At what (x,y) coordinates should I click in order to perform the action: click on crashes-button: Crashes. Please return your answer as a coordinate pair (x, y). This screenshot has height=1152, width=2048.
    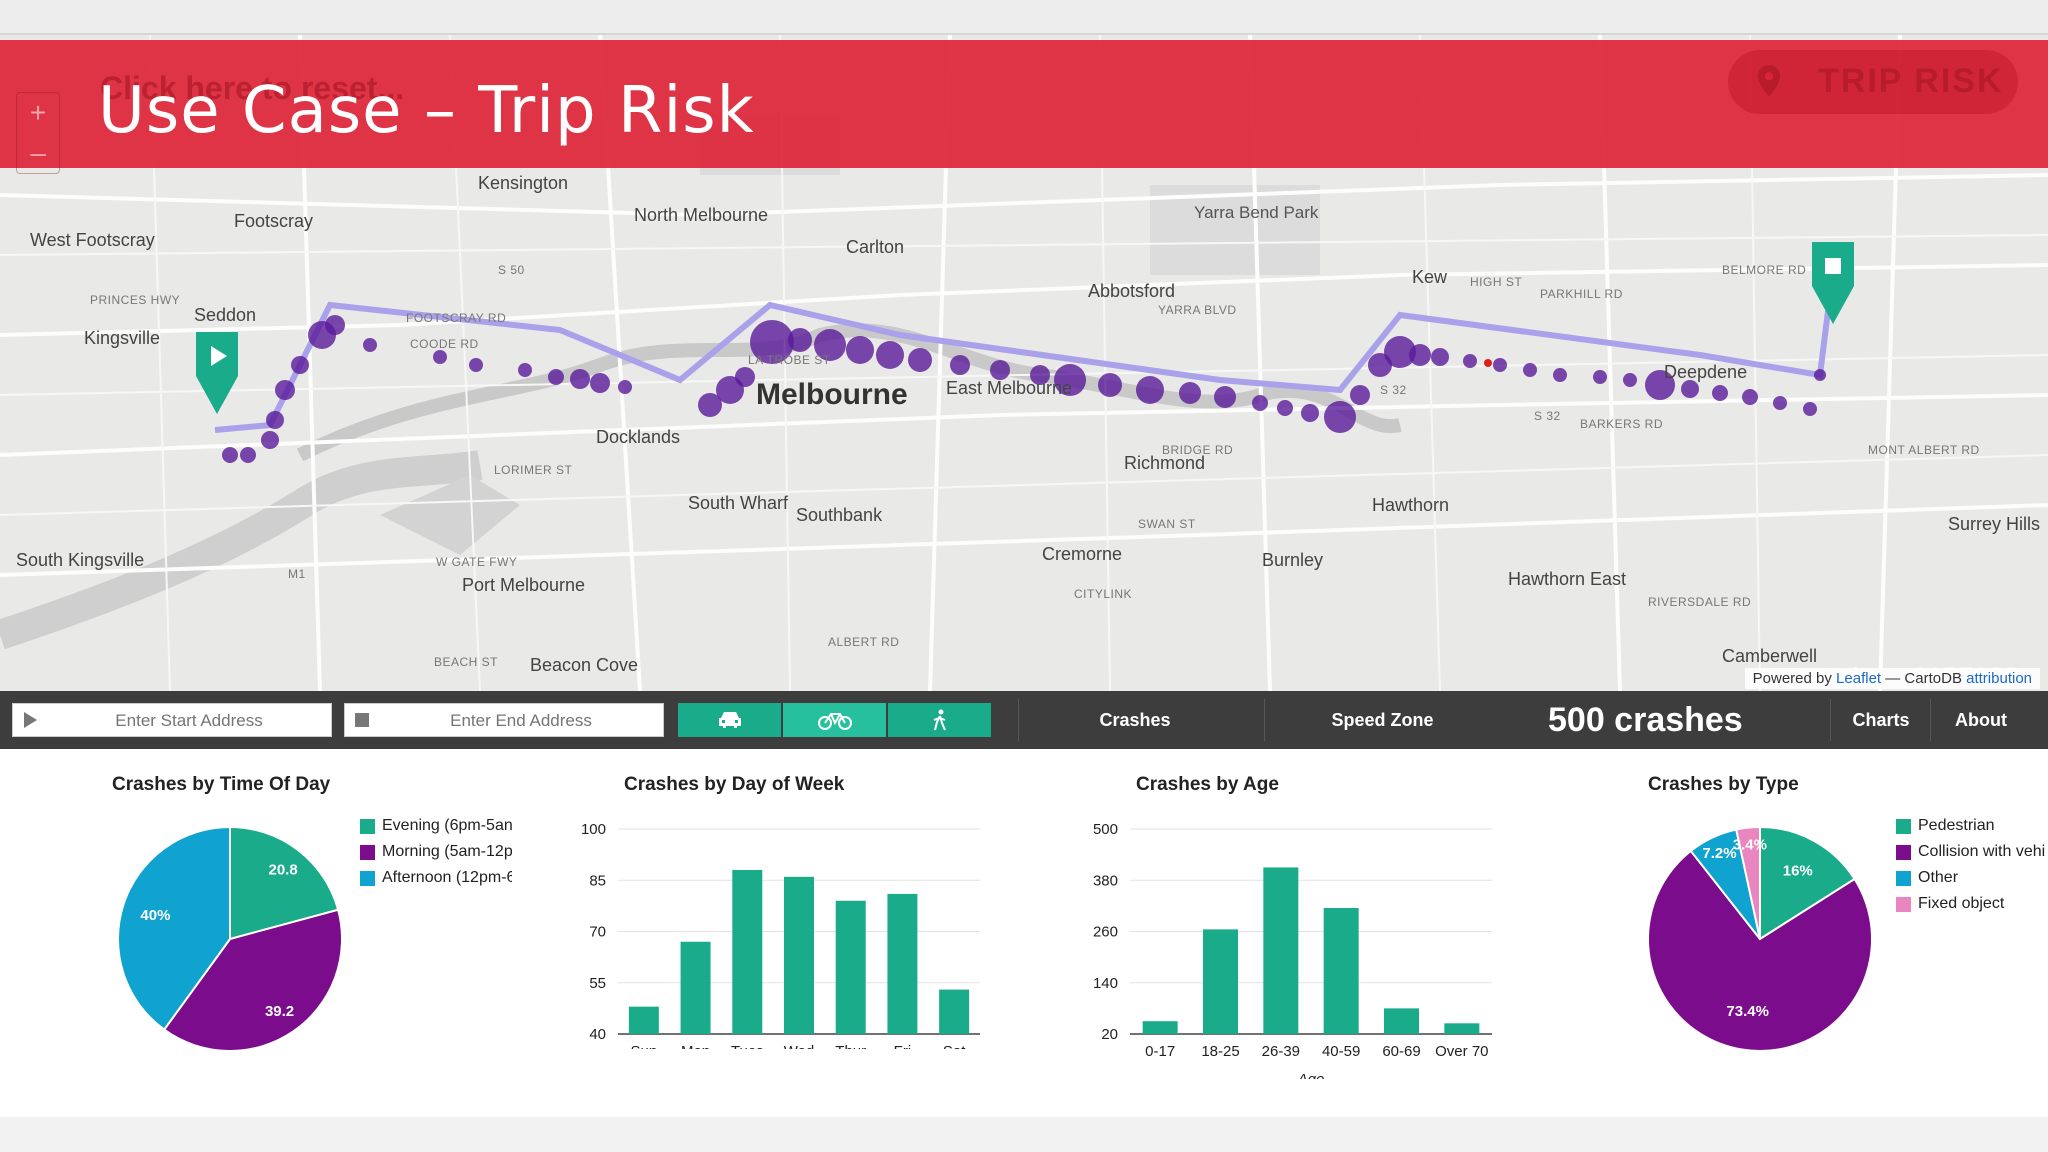
    Looking at the image, I should click on (1135, 720).